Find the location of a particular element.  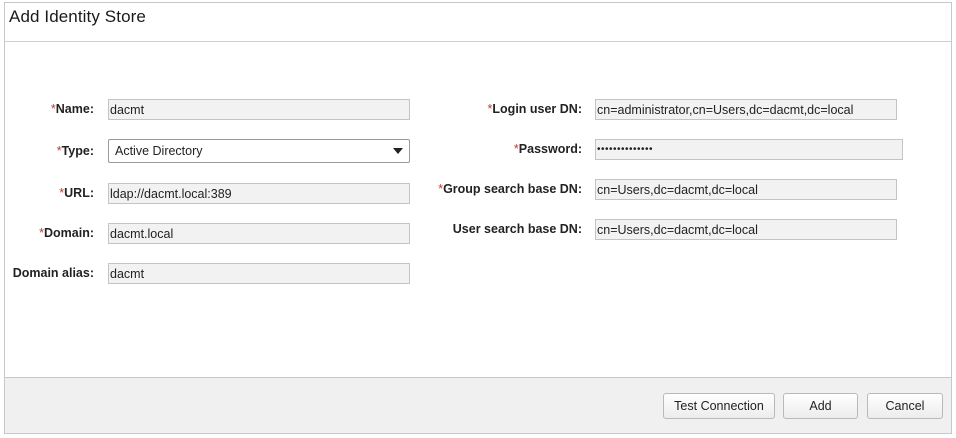

title-divider is located at coordinates (478, 41).